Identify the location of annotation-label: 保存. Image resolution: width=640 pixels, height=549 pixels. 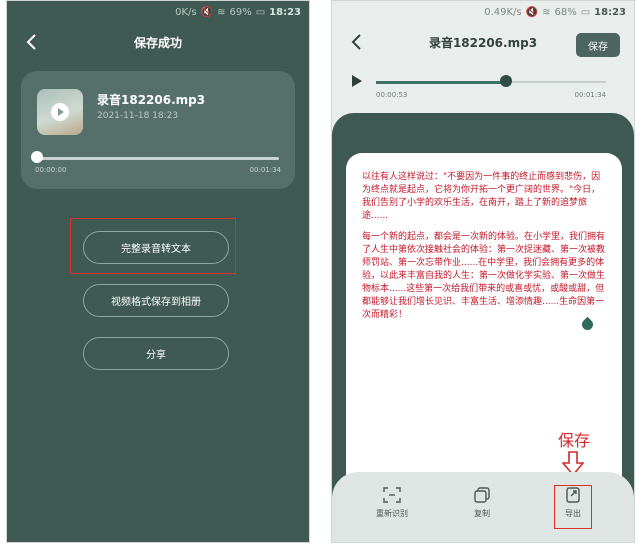
(574, 440).